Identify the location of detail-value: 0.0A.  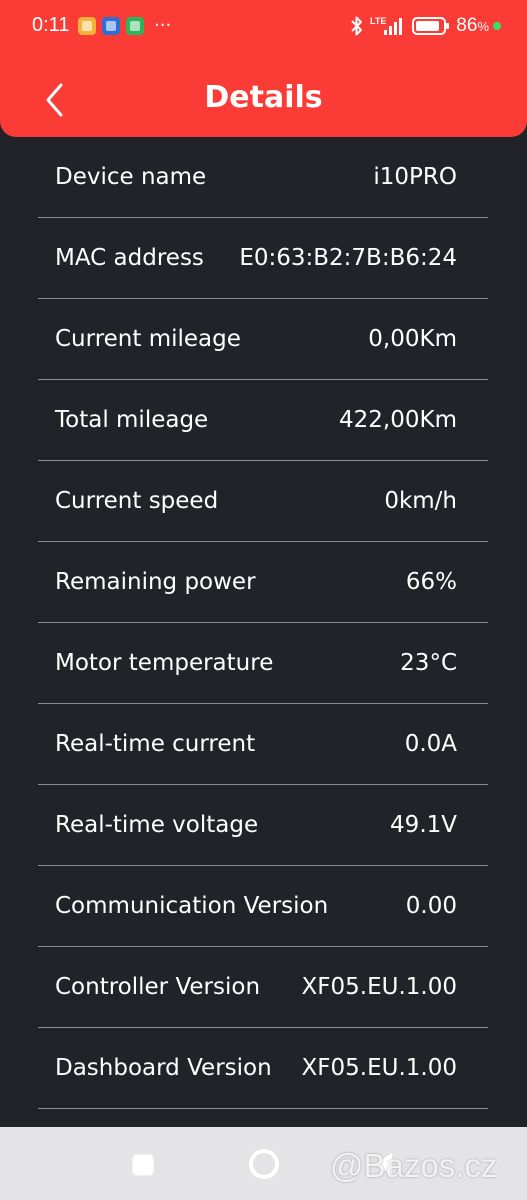
(430, 744).